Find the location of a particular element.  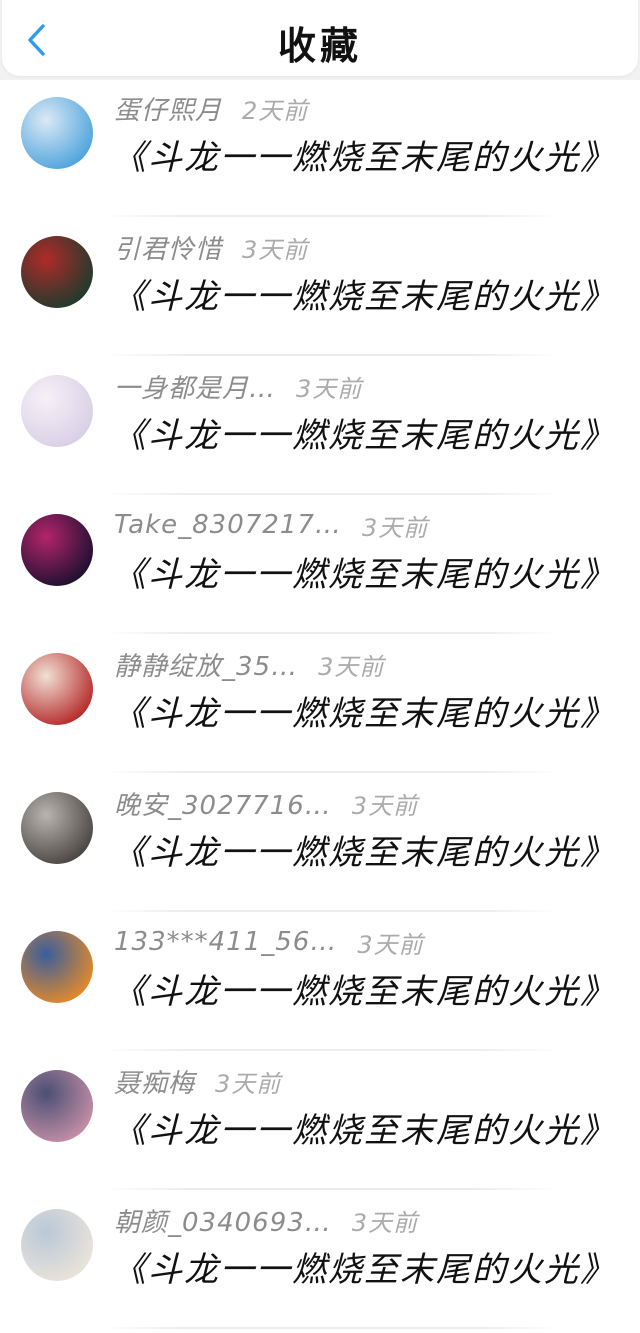

list-item: 一身都是月… 3天前《斗龙一一燃烧至末尾的火光》 is located at coordinates (320, 425).